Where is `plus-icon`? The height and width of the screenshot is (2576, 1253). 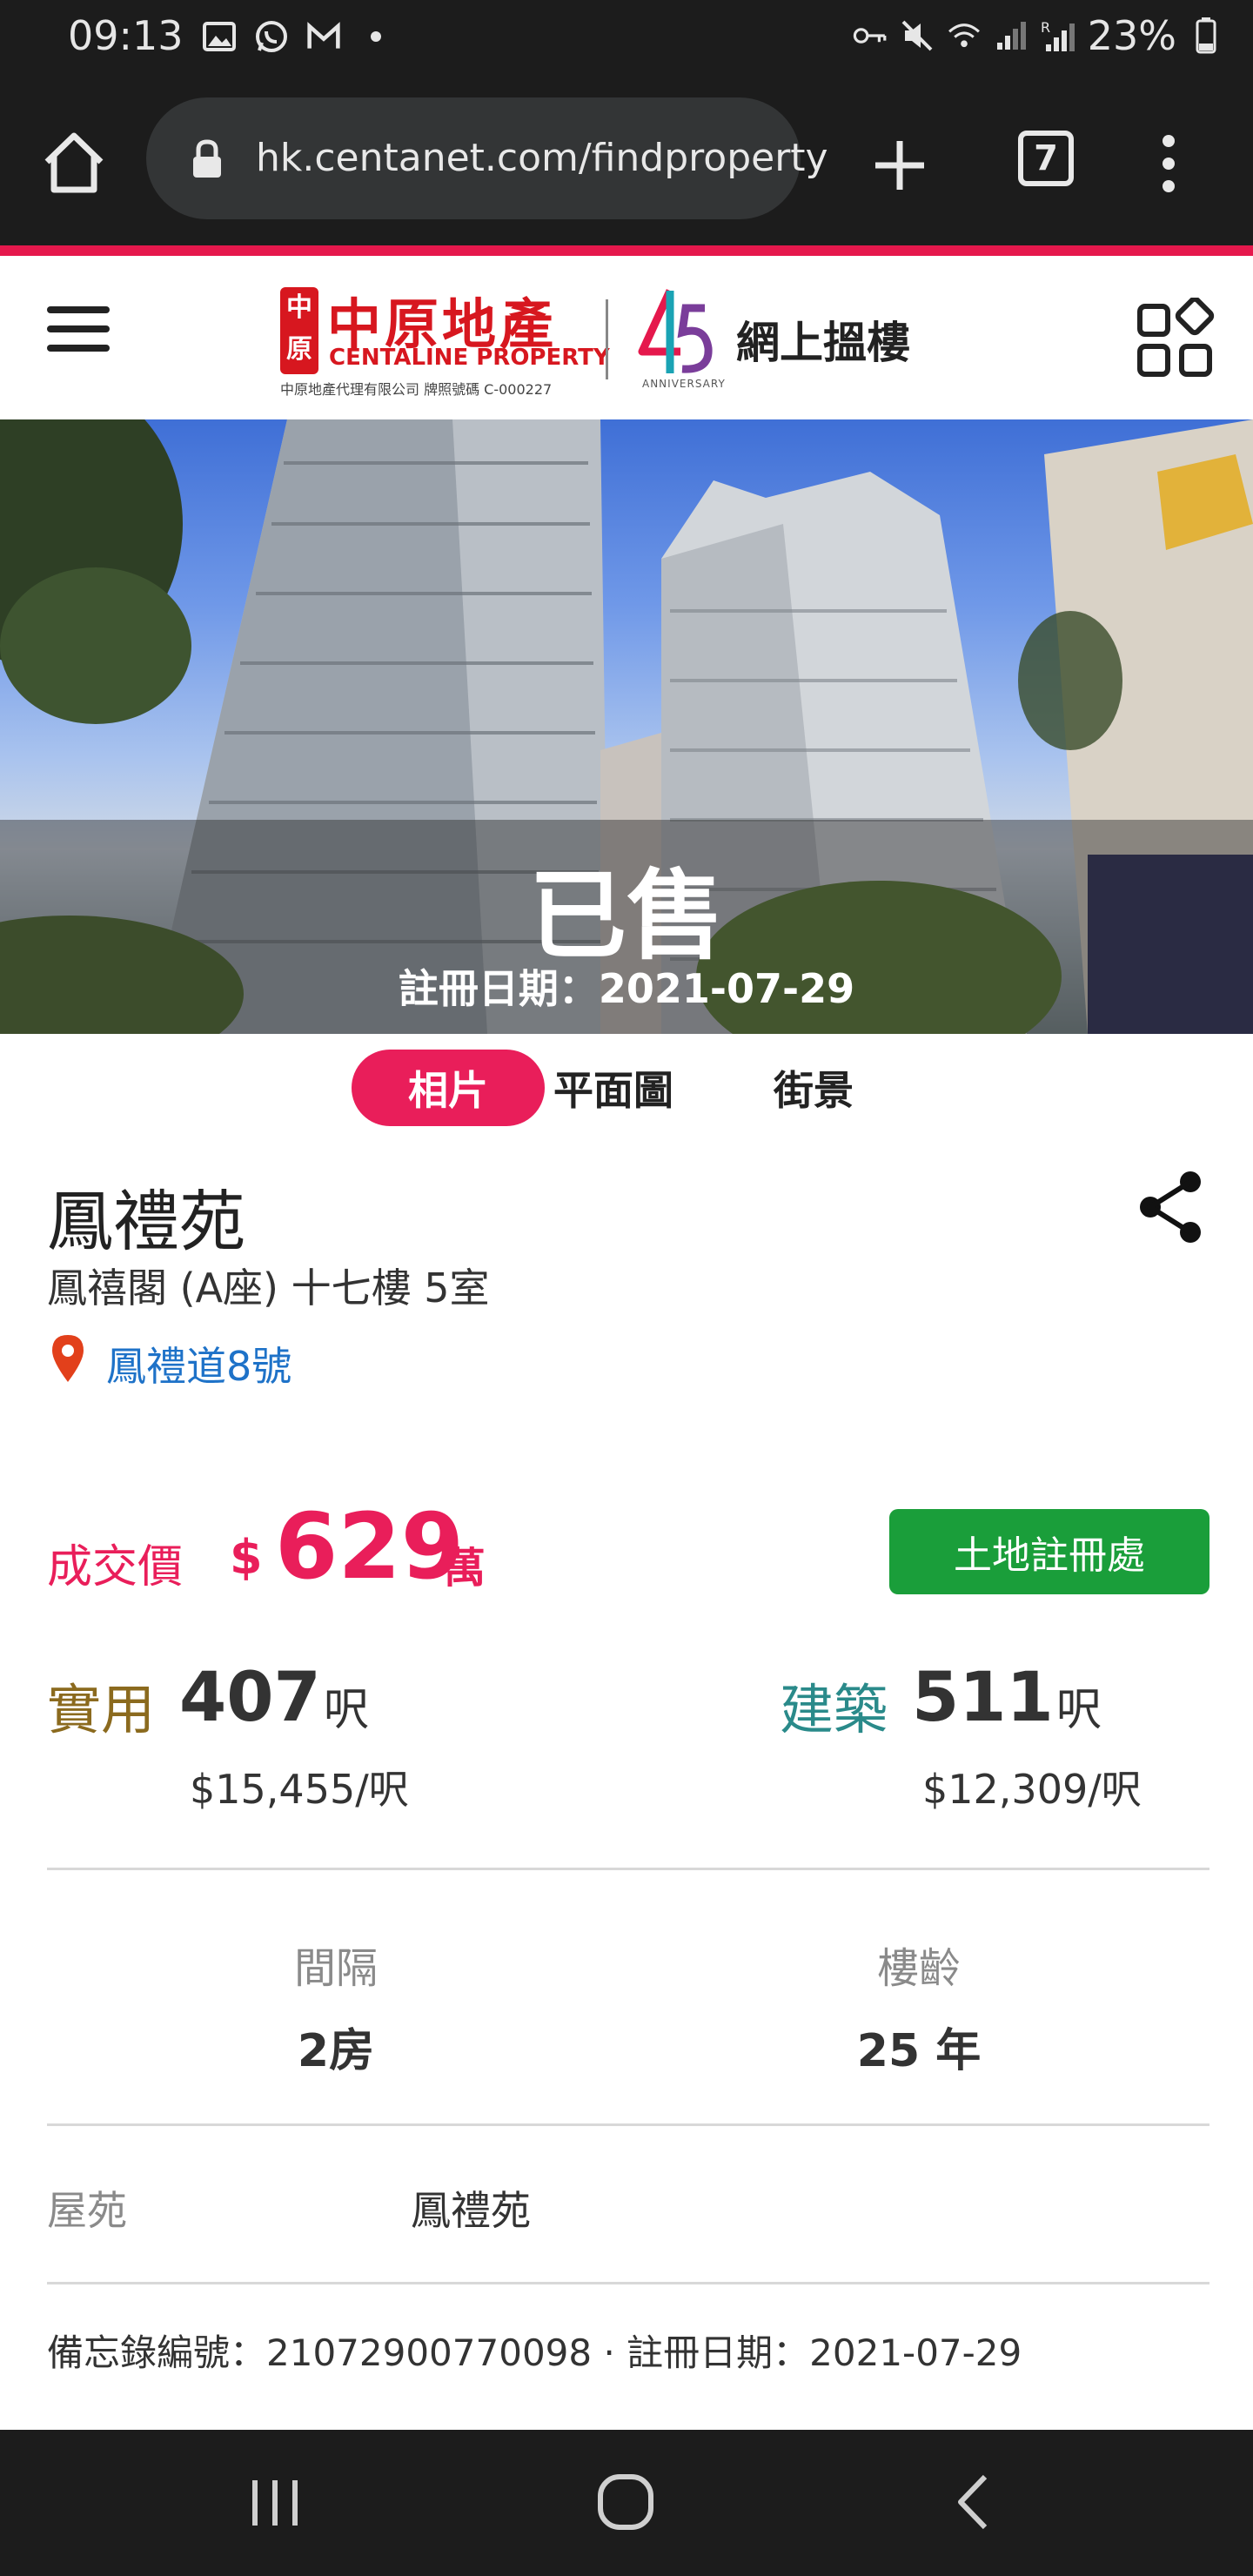
plus-icon is located at coordinates (899, 165).